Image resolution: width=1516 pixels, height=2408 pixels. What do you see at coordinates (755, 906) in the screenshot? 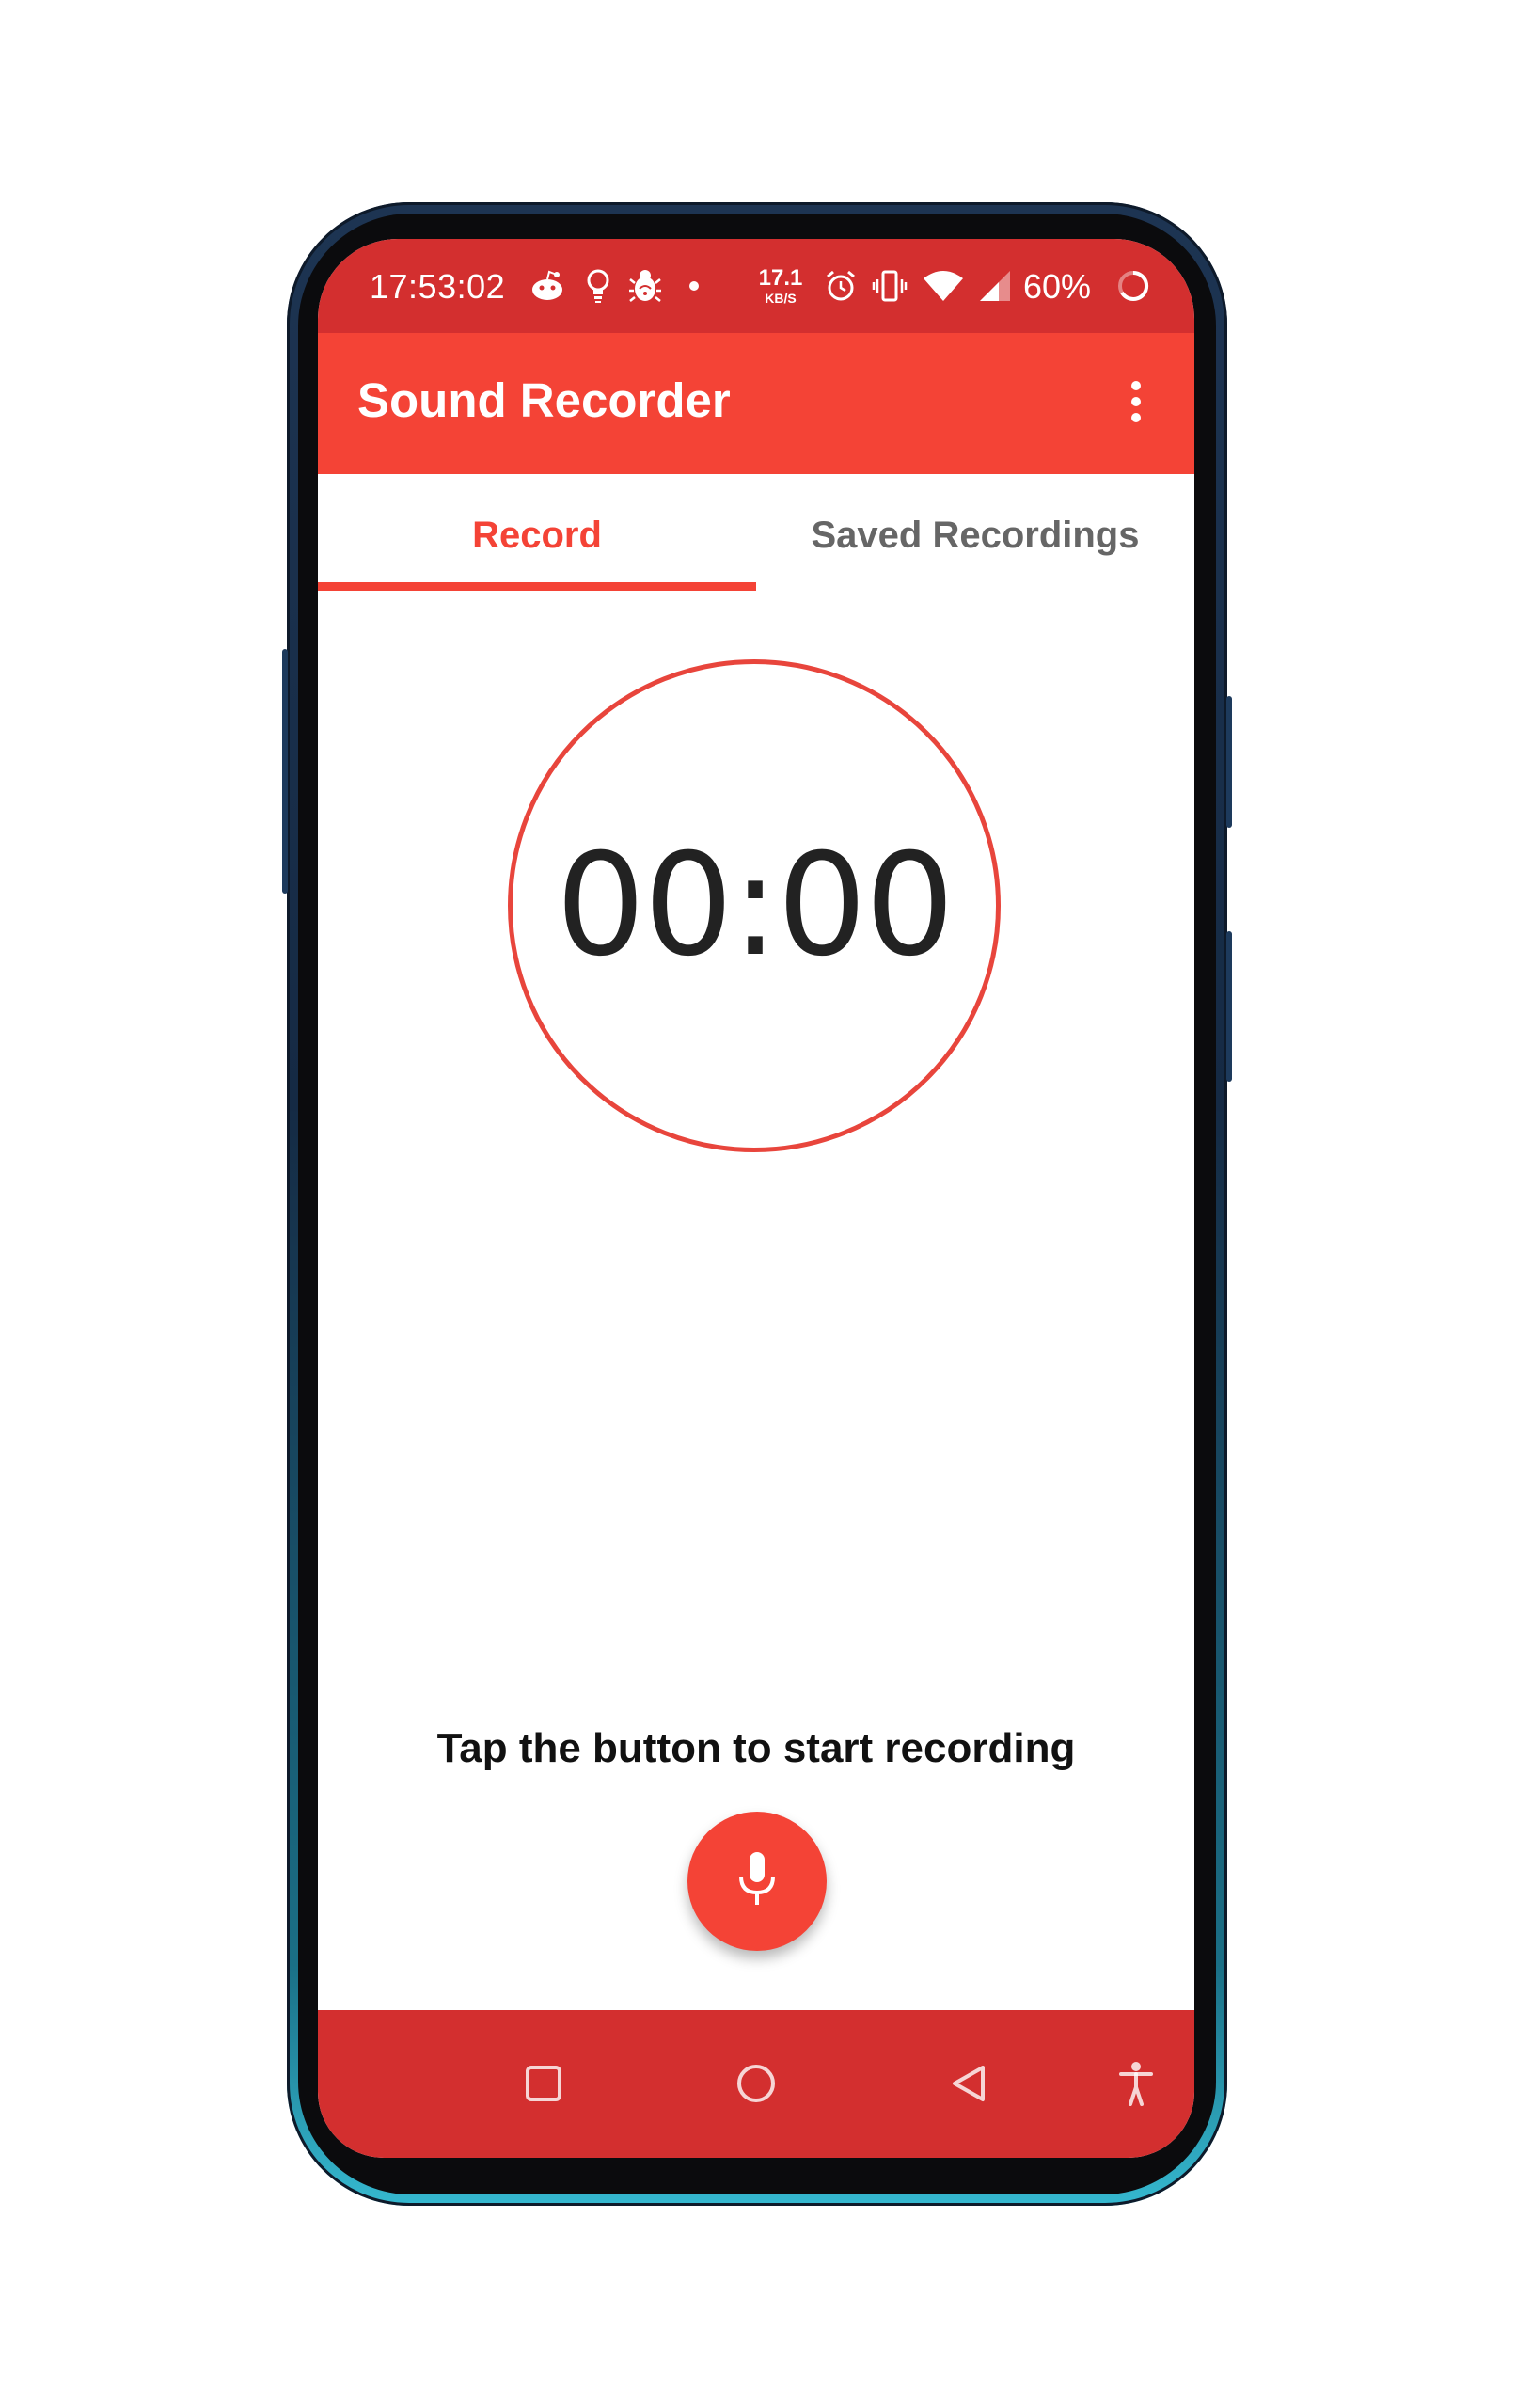
I see `timer-display: 00:00` at bounding box center [755, 906].